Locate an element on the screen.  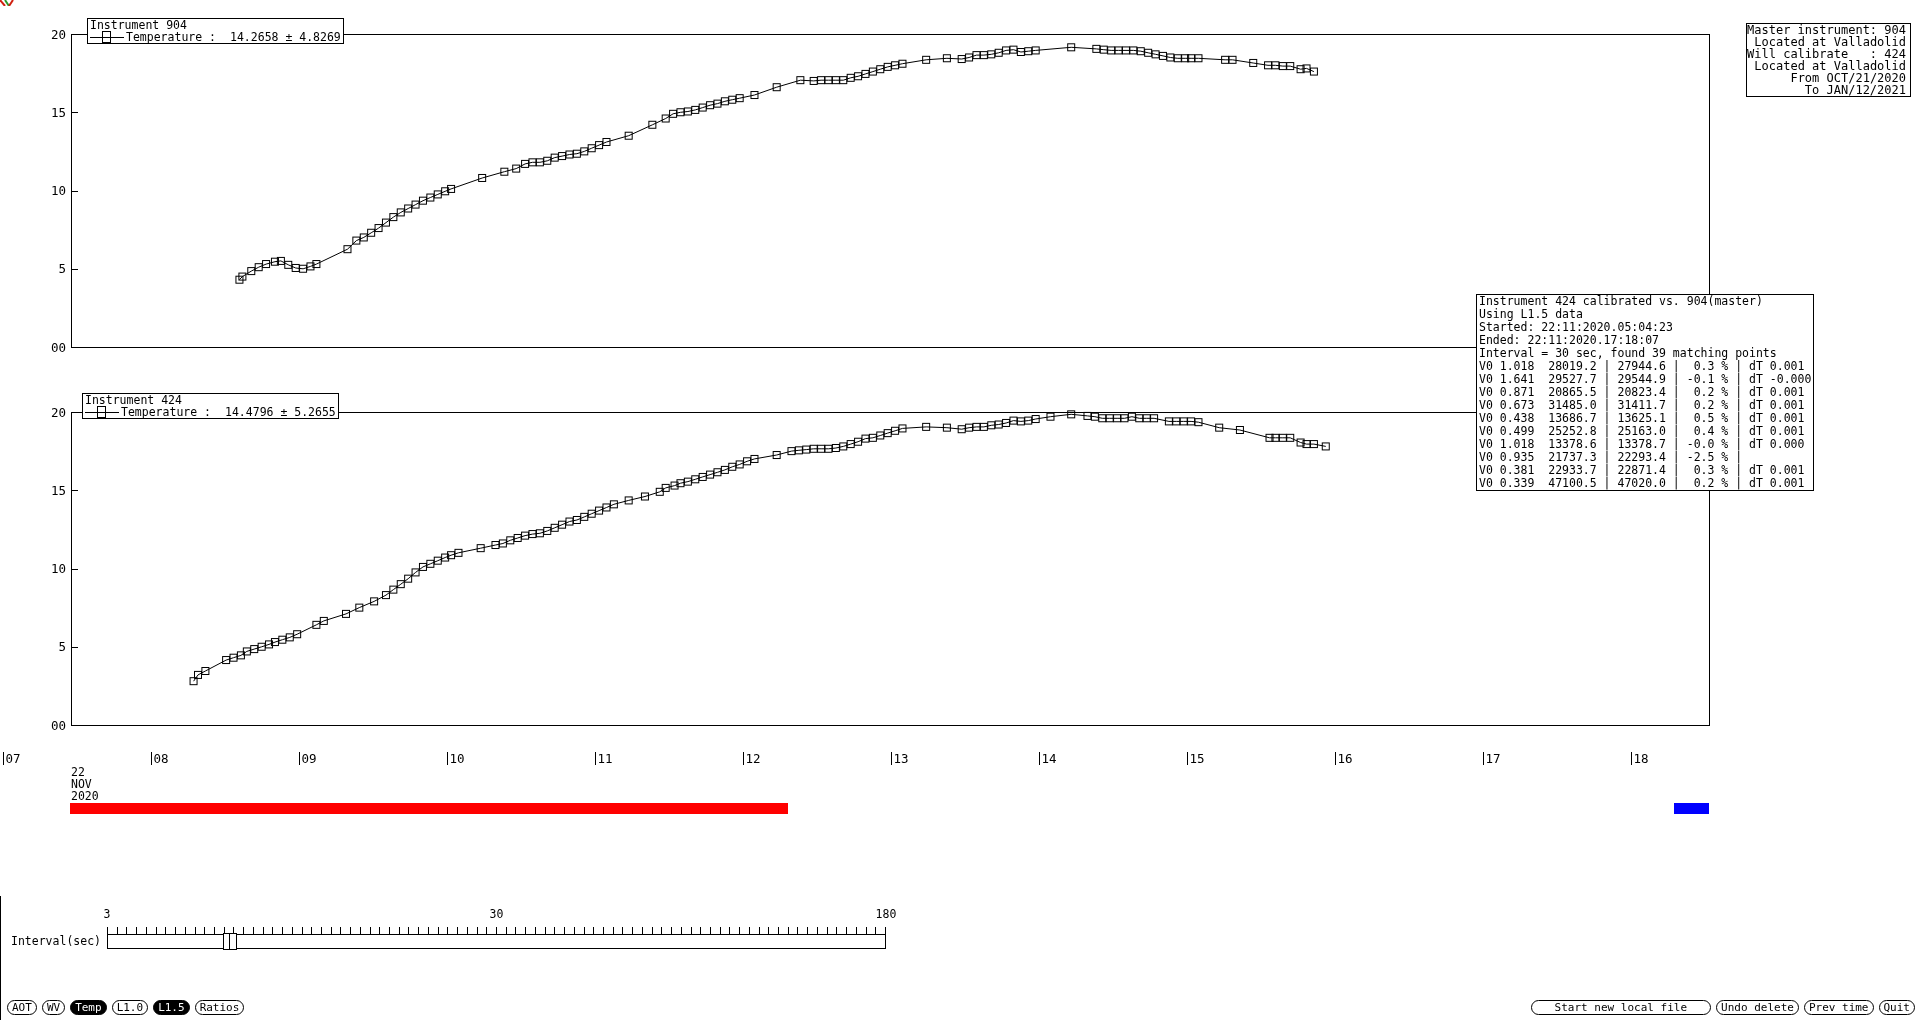
x-tick-label: 09 is located at coordinates (309, 758).